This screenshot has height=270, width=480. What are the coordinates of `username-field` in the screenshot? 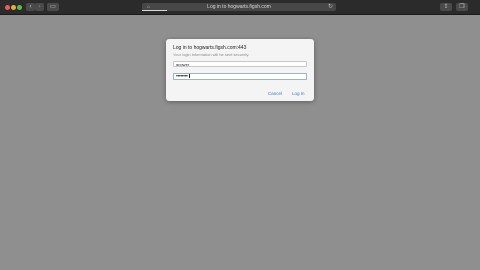 It's located at (240, 64).